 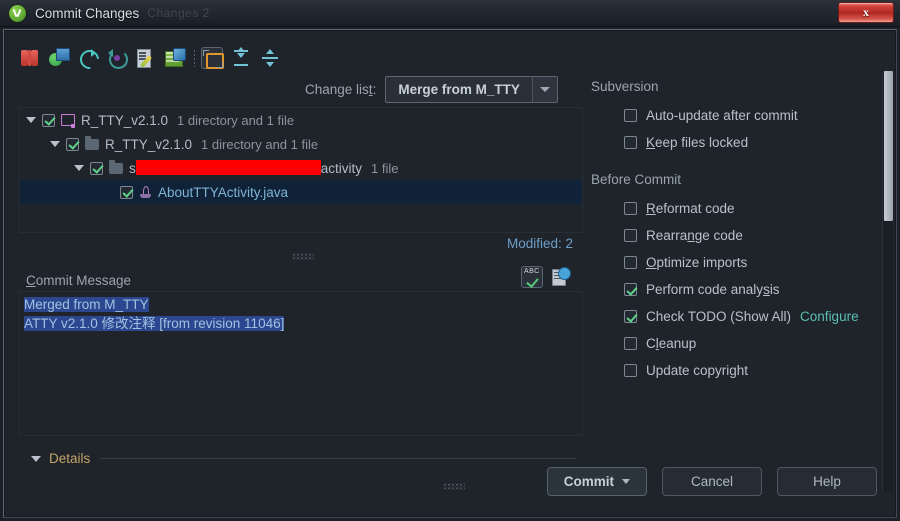 I want to click on option-rearrange-code: Rearrange code, so click(x=735, y=235).